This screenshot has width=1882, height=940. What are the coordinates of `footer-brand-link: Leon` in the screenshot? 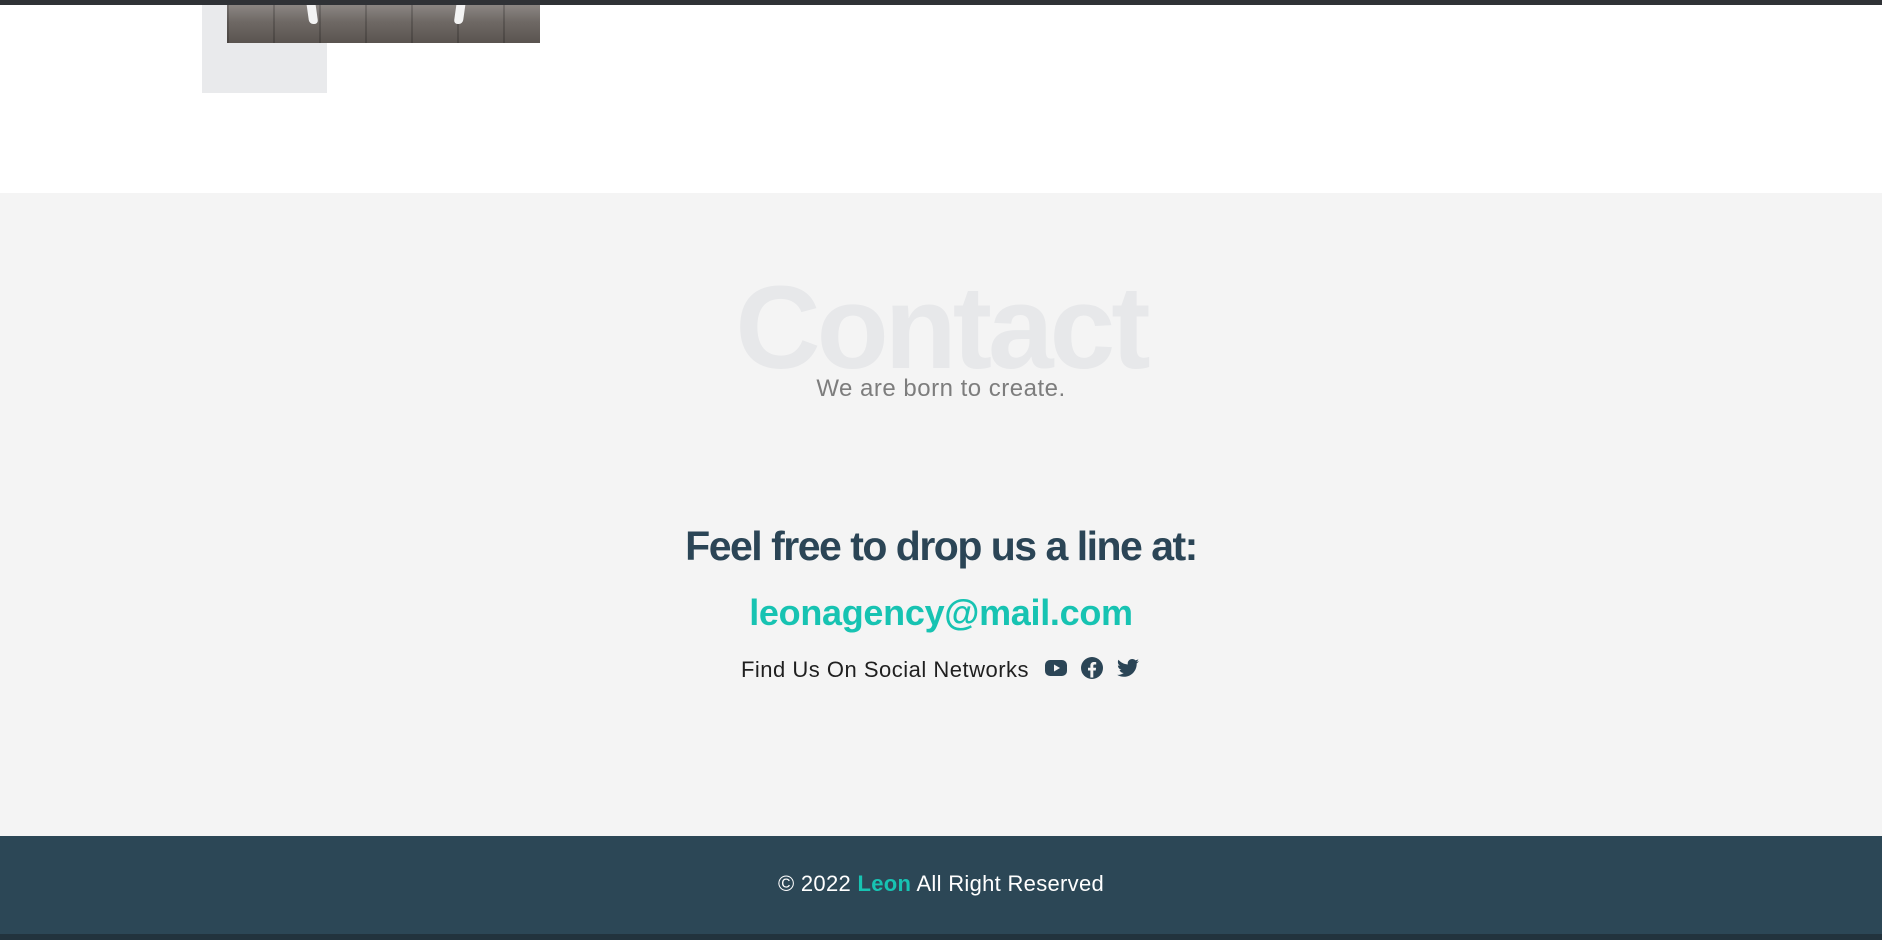 It's located at (884, 883).